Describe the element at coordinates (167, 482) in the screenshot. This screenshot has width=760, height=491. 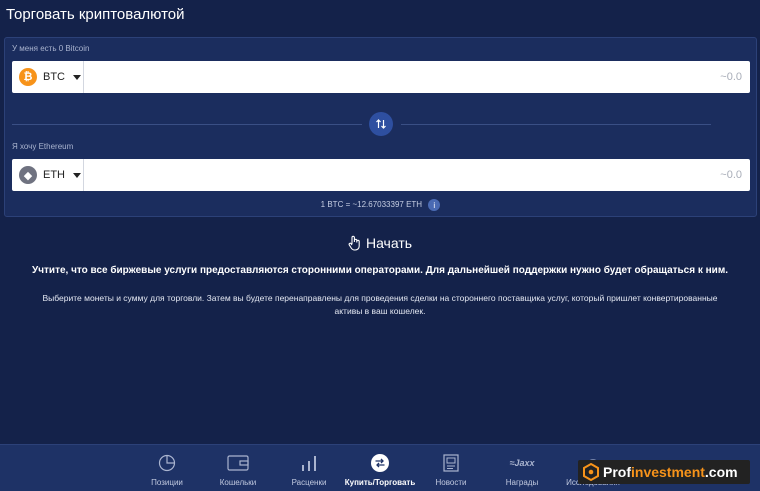
I see `nav-label: Позиции` at that location.